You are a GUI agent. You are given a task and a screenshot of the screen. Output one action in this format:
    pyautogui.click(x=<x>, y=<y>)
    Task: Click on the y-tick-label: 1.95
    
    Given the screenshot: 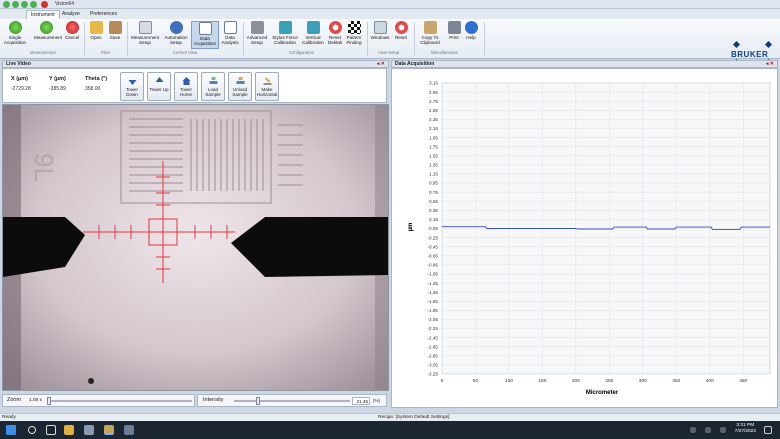 What is the action you would take?
    pyautogui.click(x=433, y=137)
    